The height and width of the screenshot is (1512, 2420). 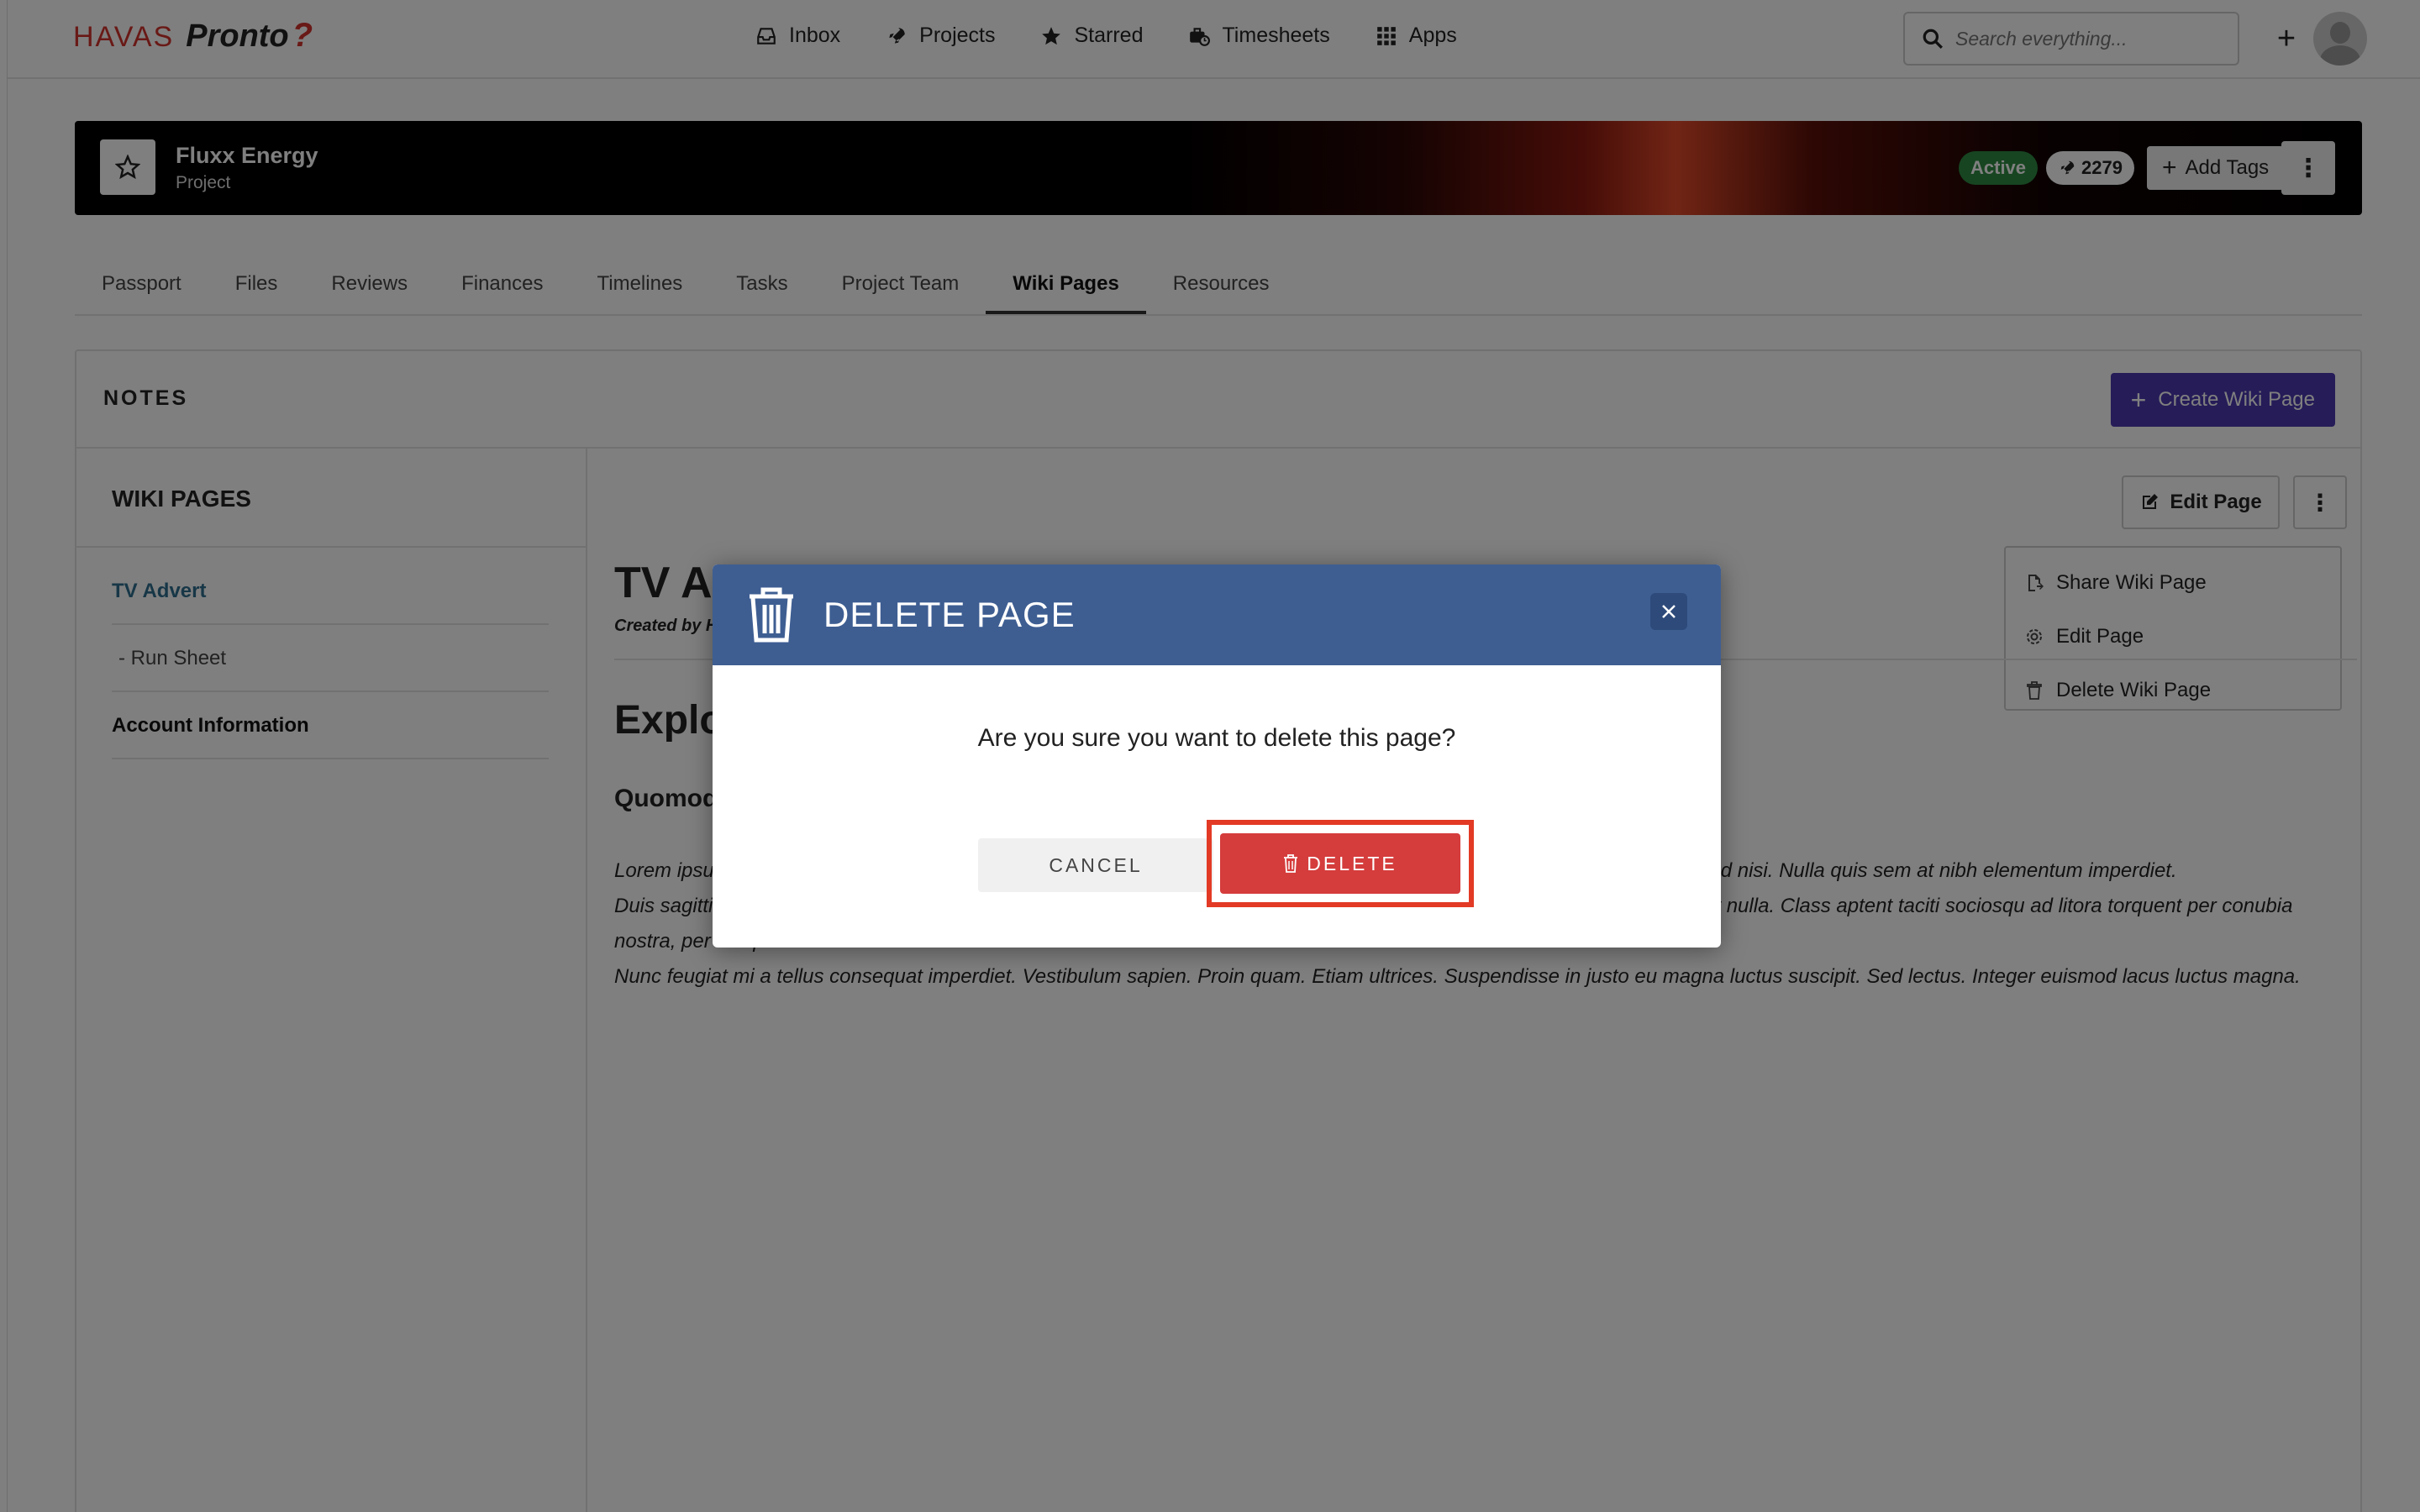 I want to click on modal-header: DELETE PAGE, so click(x=1217, y=614).